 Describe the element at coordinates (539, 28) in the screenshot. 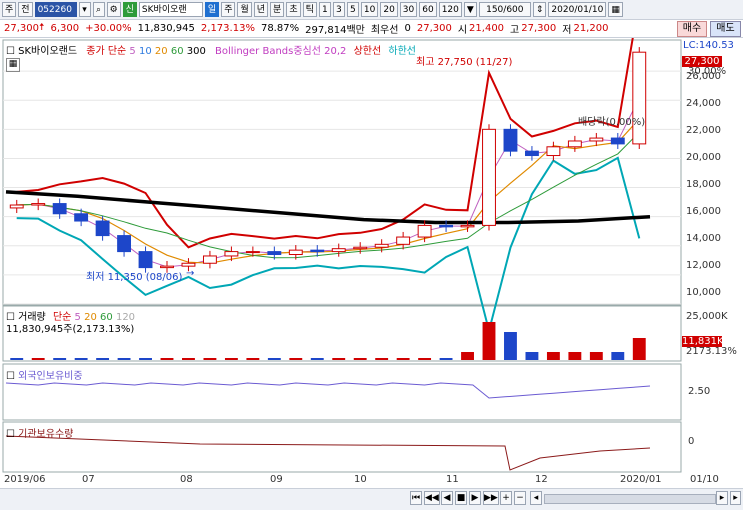

I see `high-value: 27,300` at that location.